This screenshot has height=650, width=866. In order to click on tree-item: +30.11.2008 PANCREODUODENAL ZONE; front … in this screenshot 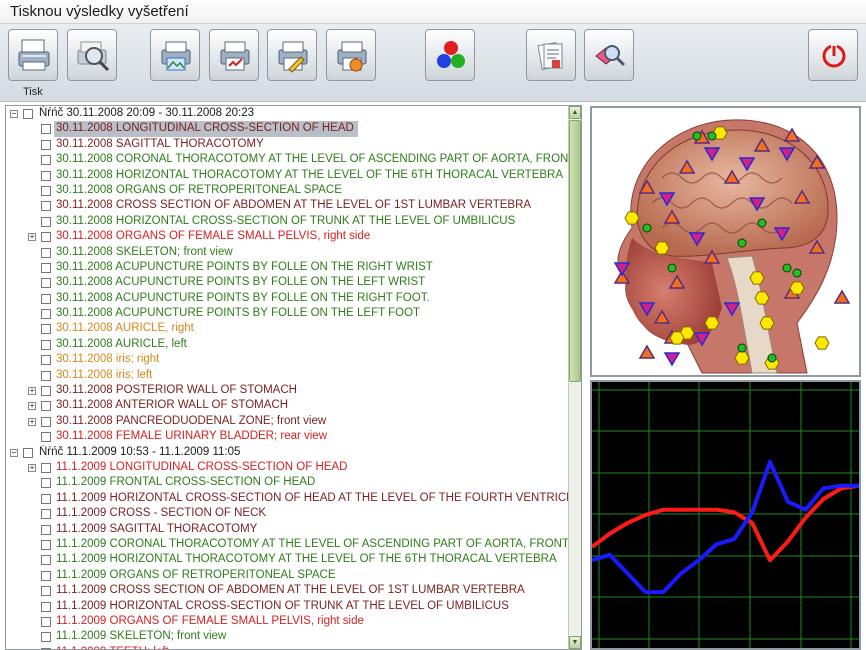, I will do `click(287, 421)`.